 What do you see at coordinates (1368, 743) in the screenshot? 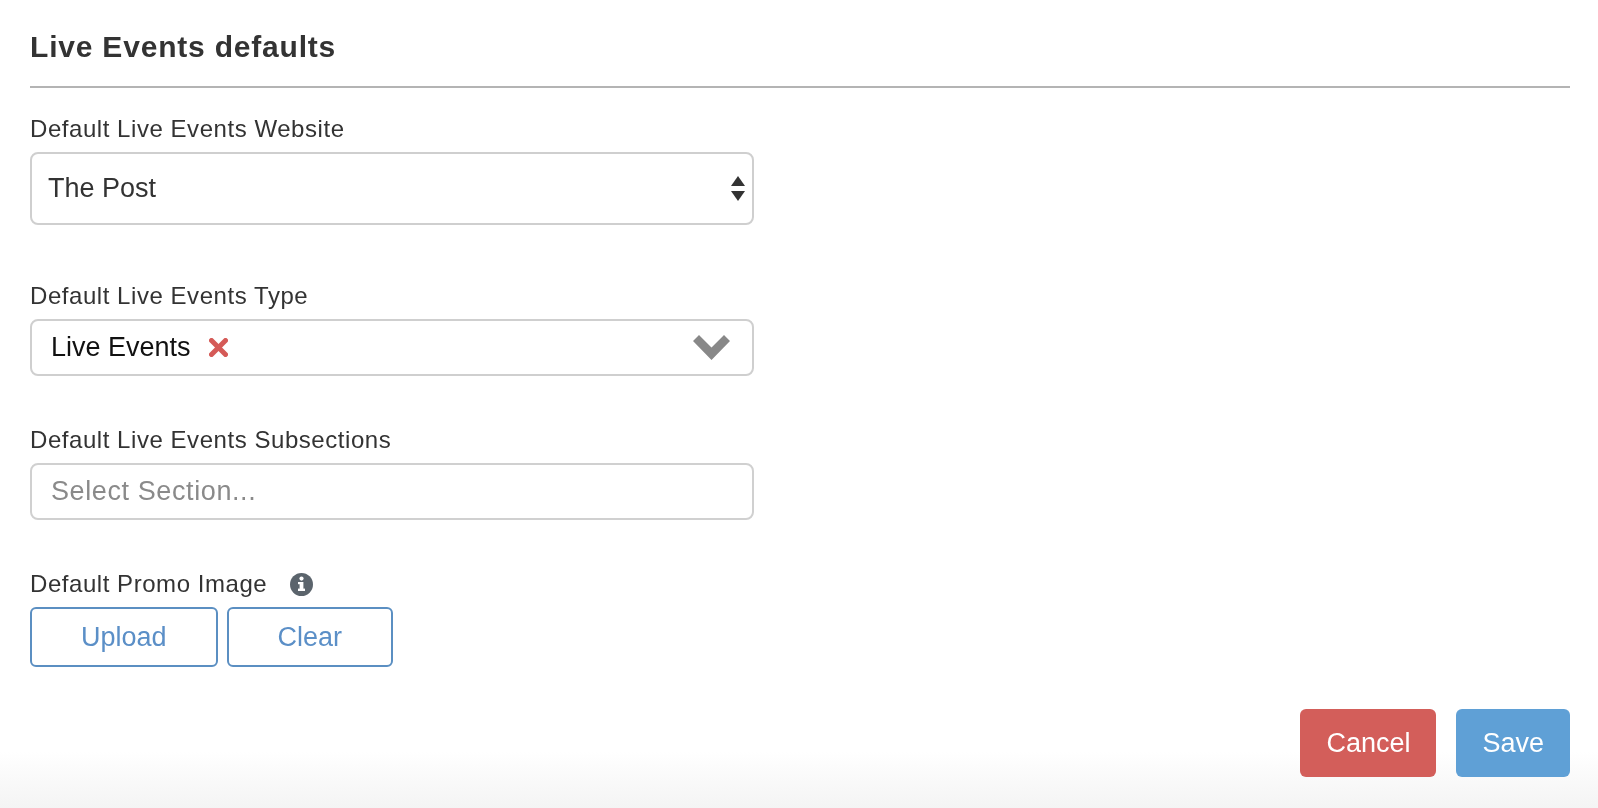
I see `cancel-button: Cancel` at bounding box center [1368, 743].